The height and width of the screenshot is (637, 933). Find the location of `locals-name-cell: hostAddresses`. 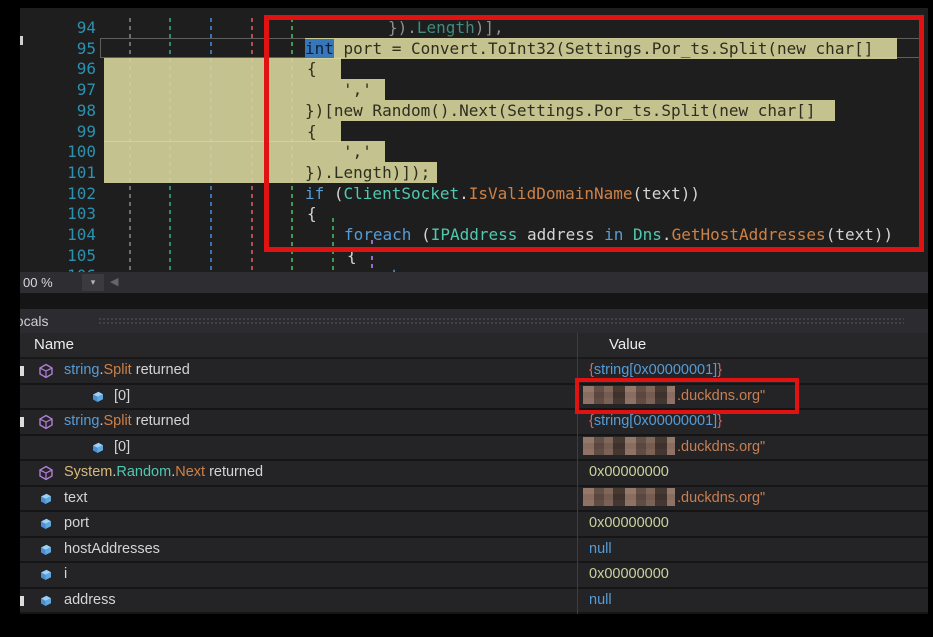

locals-name-cell: hostAddresses is located at coordinates (112, 550).